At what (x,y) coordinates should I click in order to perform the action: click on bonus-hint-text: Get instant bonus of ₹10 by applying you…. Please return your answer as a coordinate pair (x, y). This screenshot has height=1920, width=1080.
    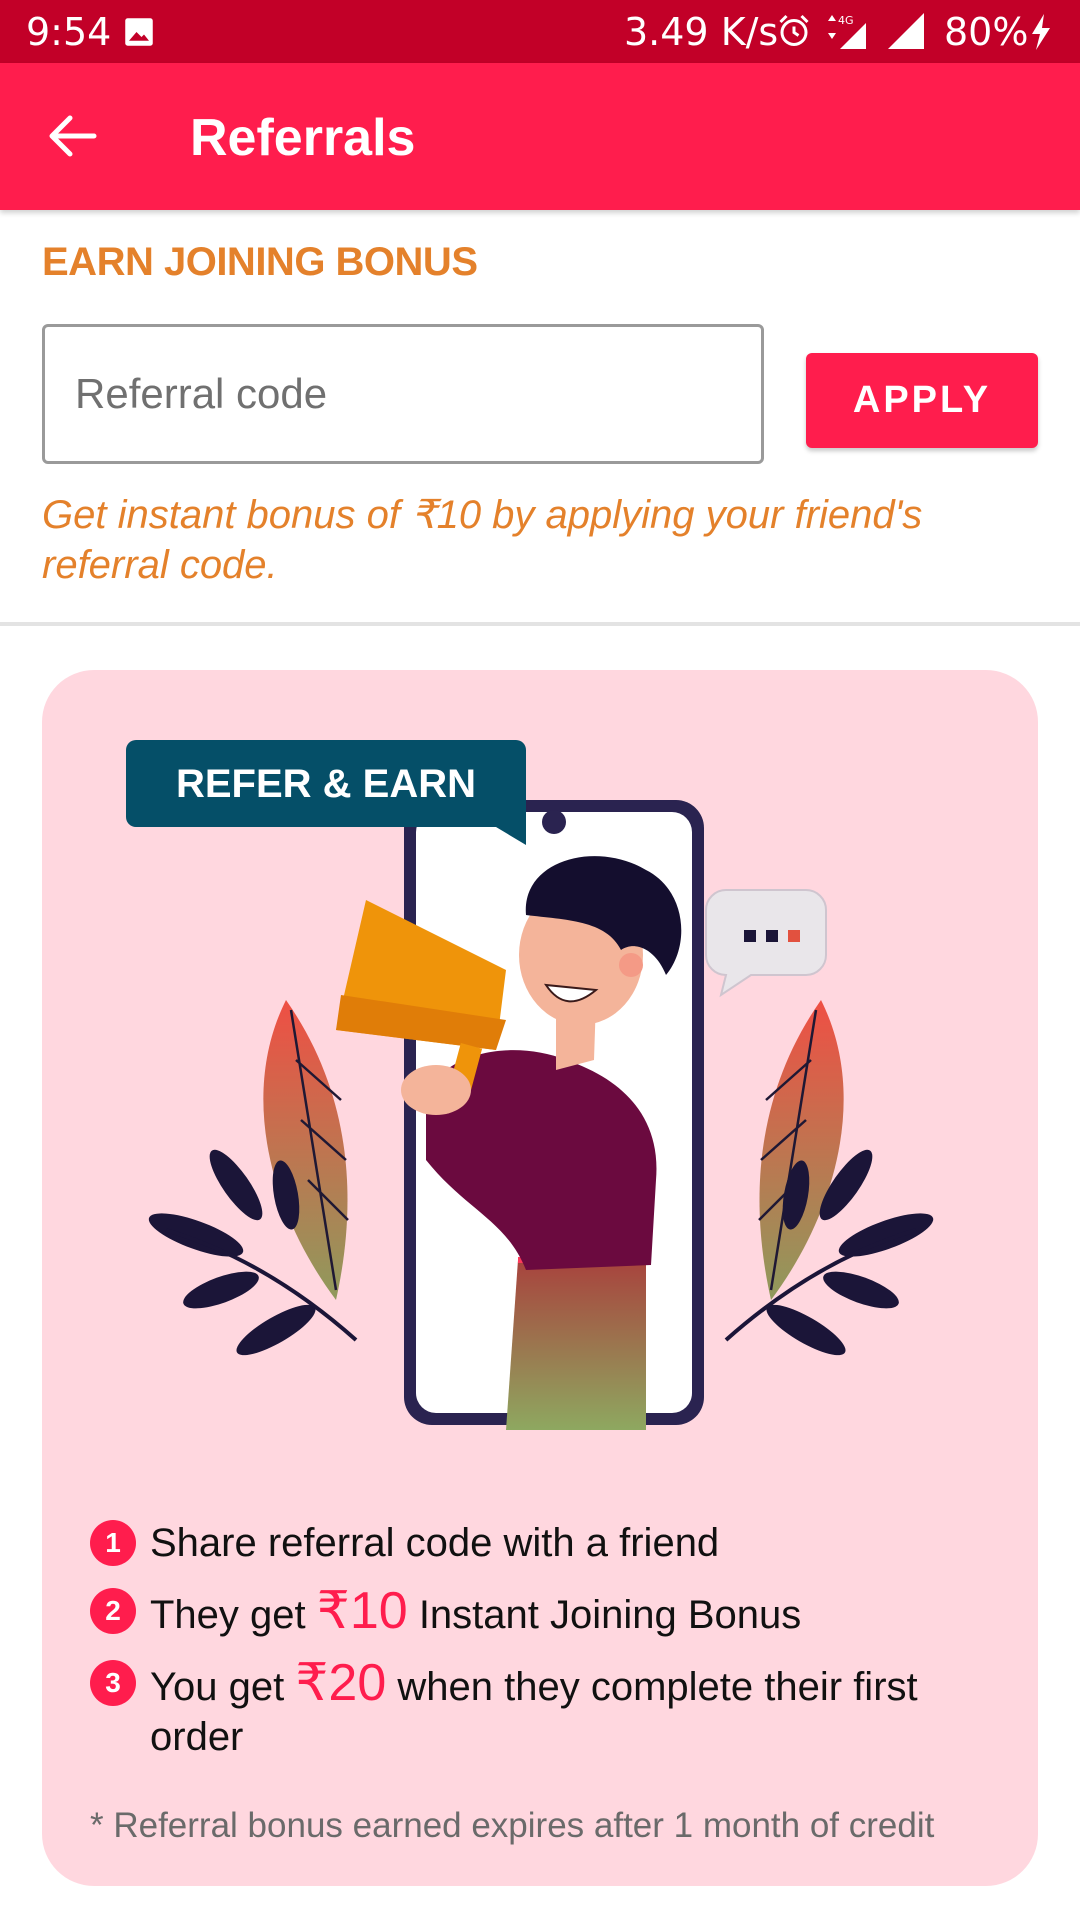
    Looking at the image, I should click on (482, 540).